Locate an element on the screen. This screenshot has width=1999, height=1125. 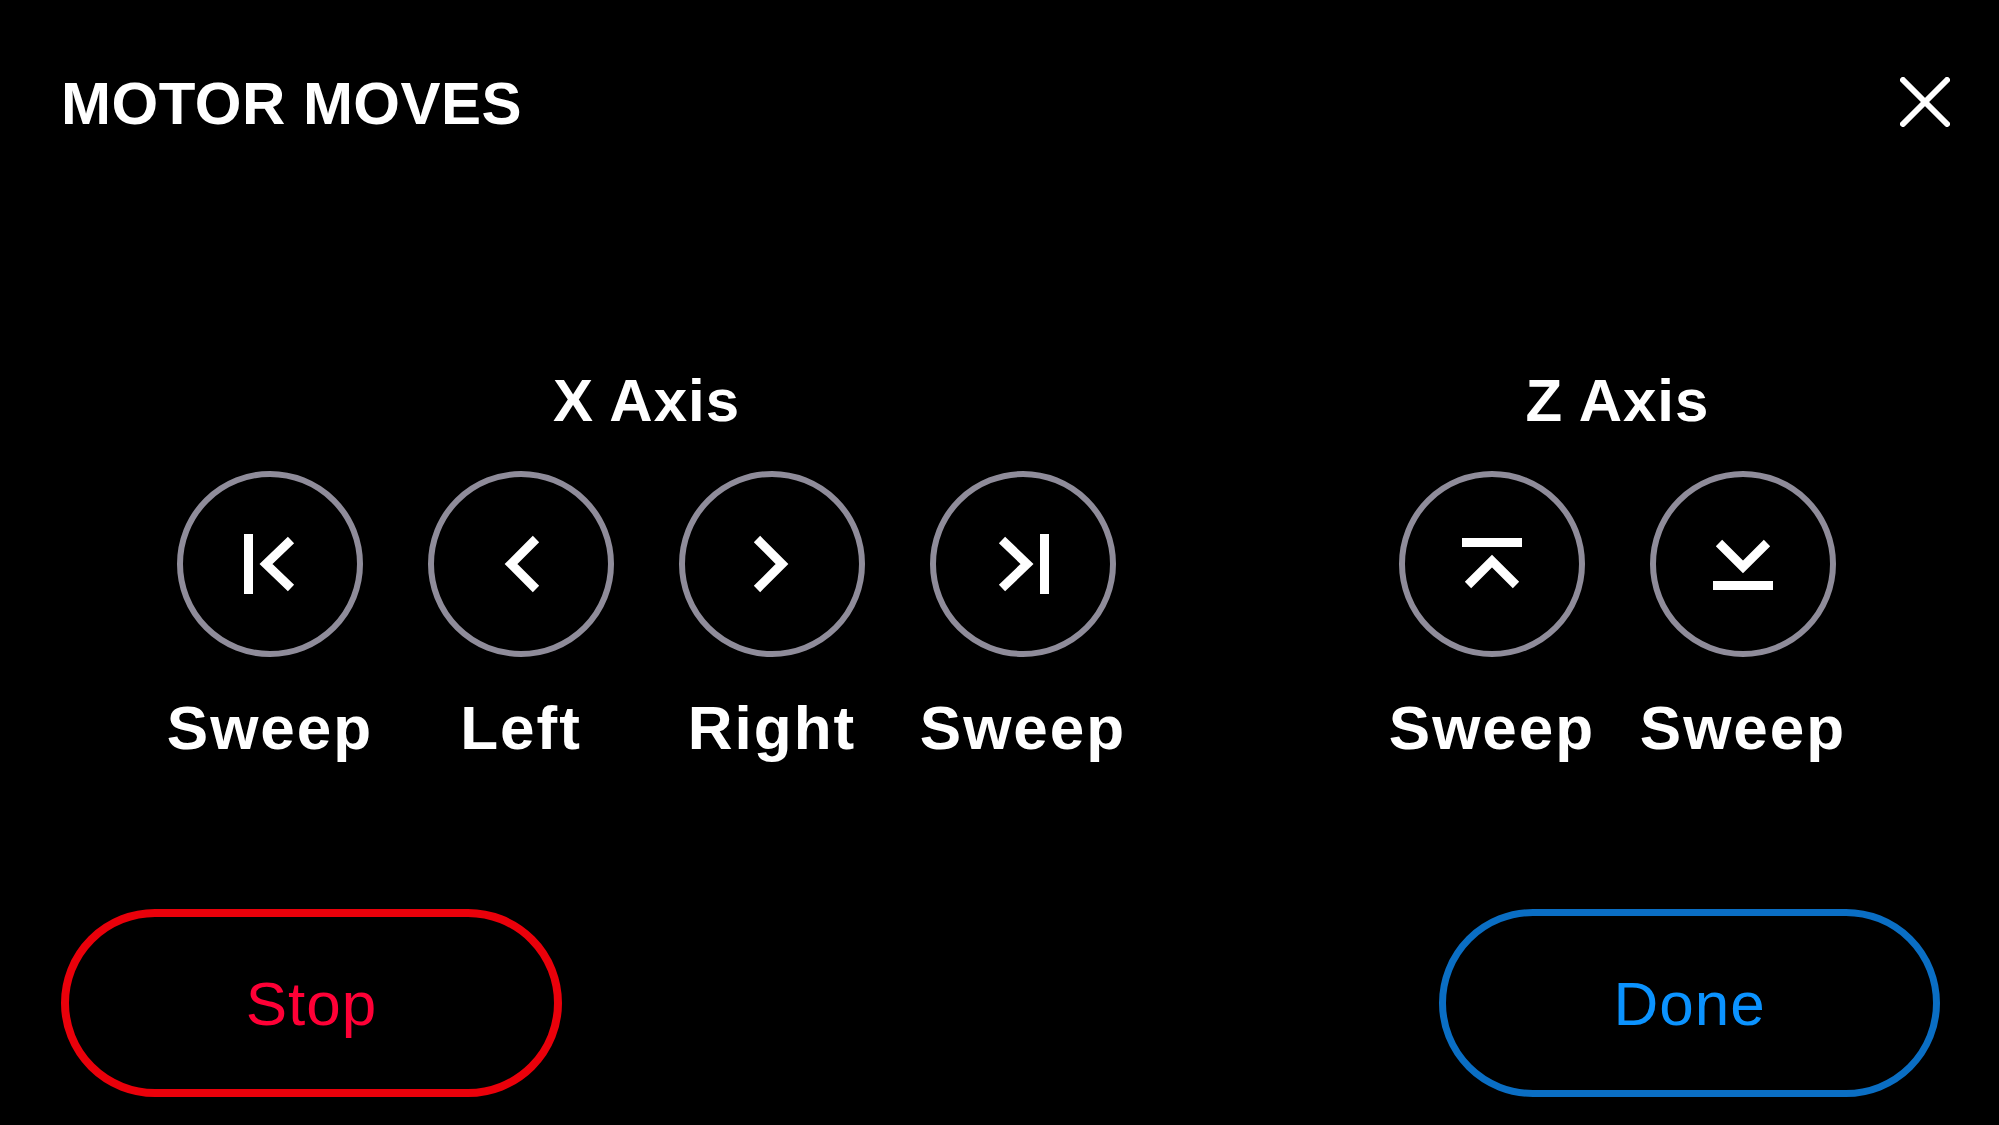
stop-button: Stop is located at coordinates (311, 1003).